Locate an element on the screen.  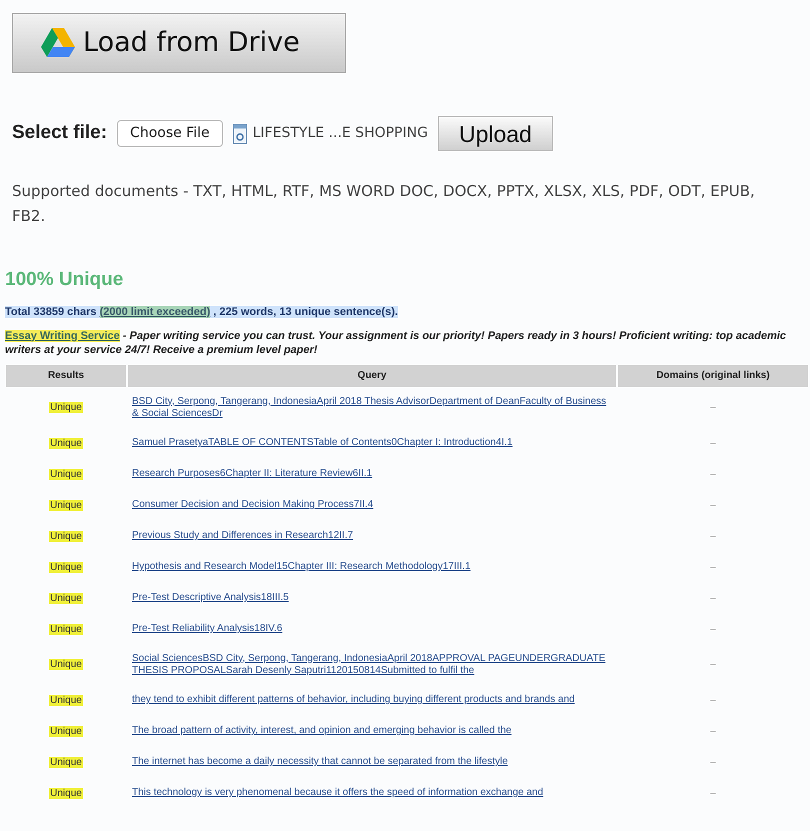
query-link: Hypothesis and Research Model15Chapter III: Research Methodology17III.1 is located at coordinates (372, 567).